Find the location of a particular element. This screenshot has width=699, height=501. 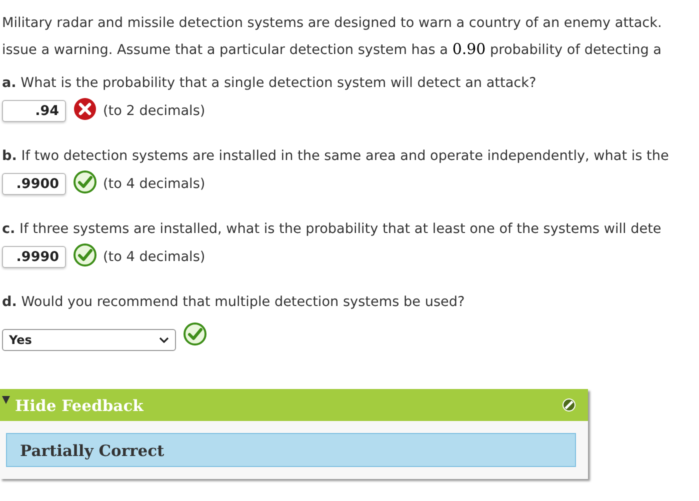

answer-field: .9900 is located at coordinates (34, 184).